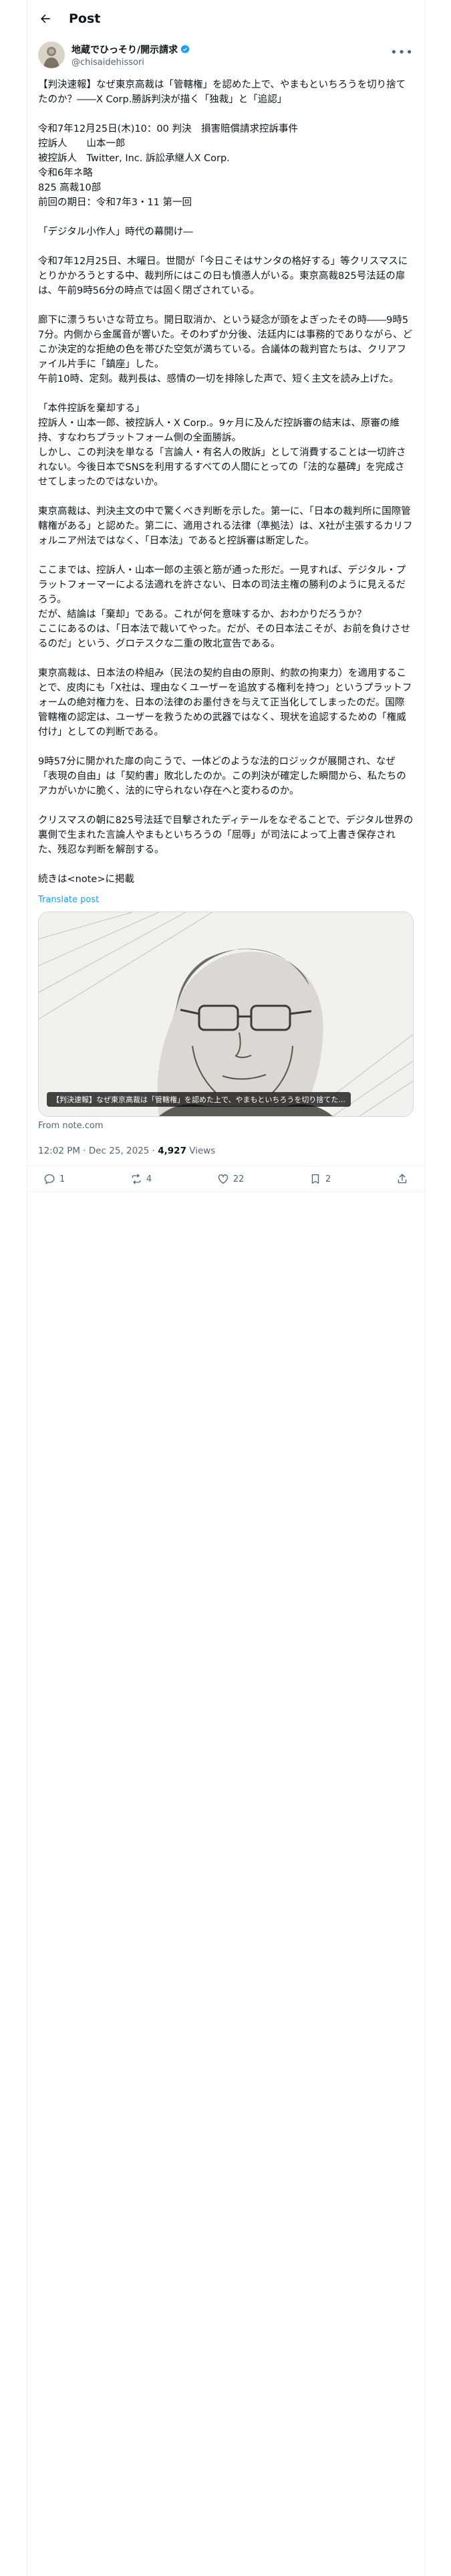 The height and width of the screenshot is (2576, 451). Describe the element at coordinates (115, 232) in the screenshot. I see `post-paragraph: 「デジタル小作人」時代の幕開け―` at that location.